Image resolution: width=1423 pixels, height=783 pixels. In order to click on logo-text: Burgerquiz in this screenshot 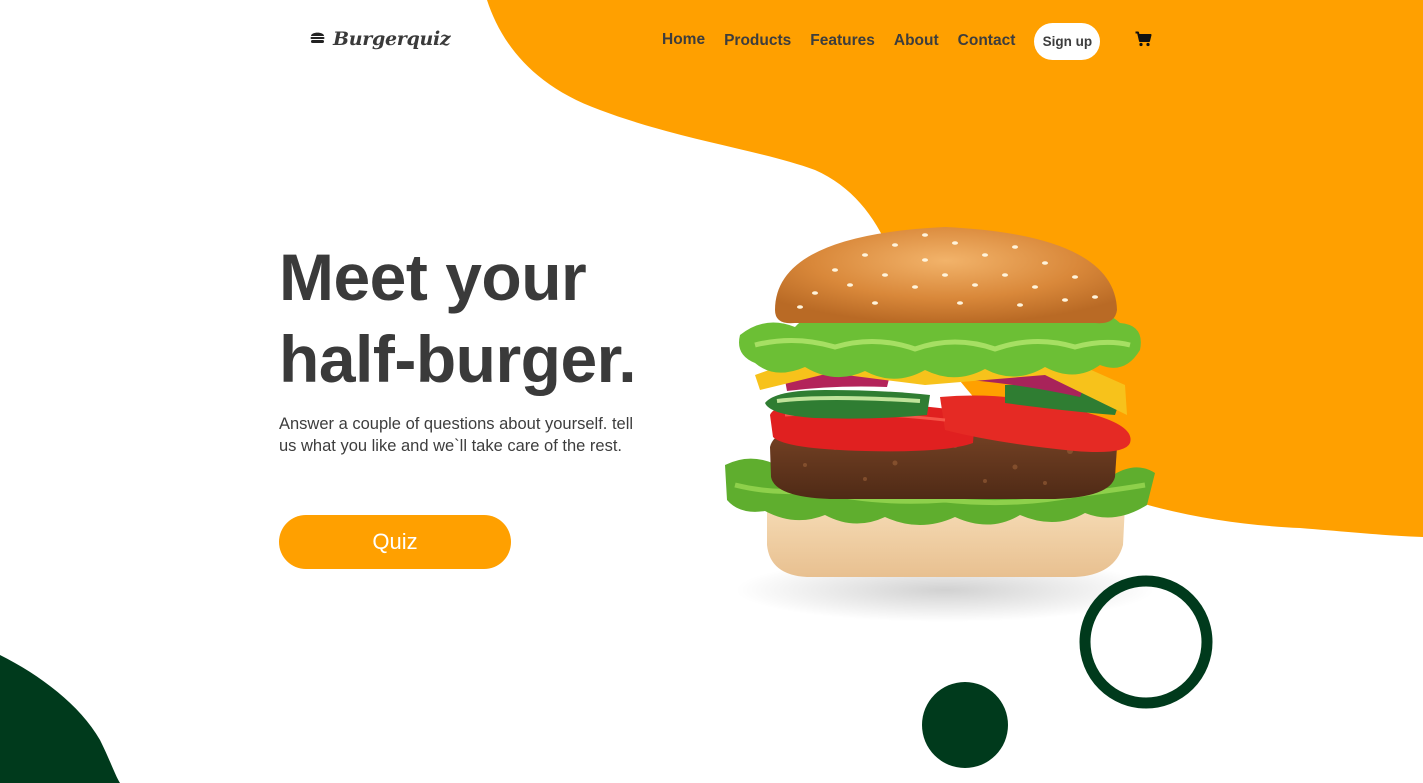, I will do `click(392, 39)`.